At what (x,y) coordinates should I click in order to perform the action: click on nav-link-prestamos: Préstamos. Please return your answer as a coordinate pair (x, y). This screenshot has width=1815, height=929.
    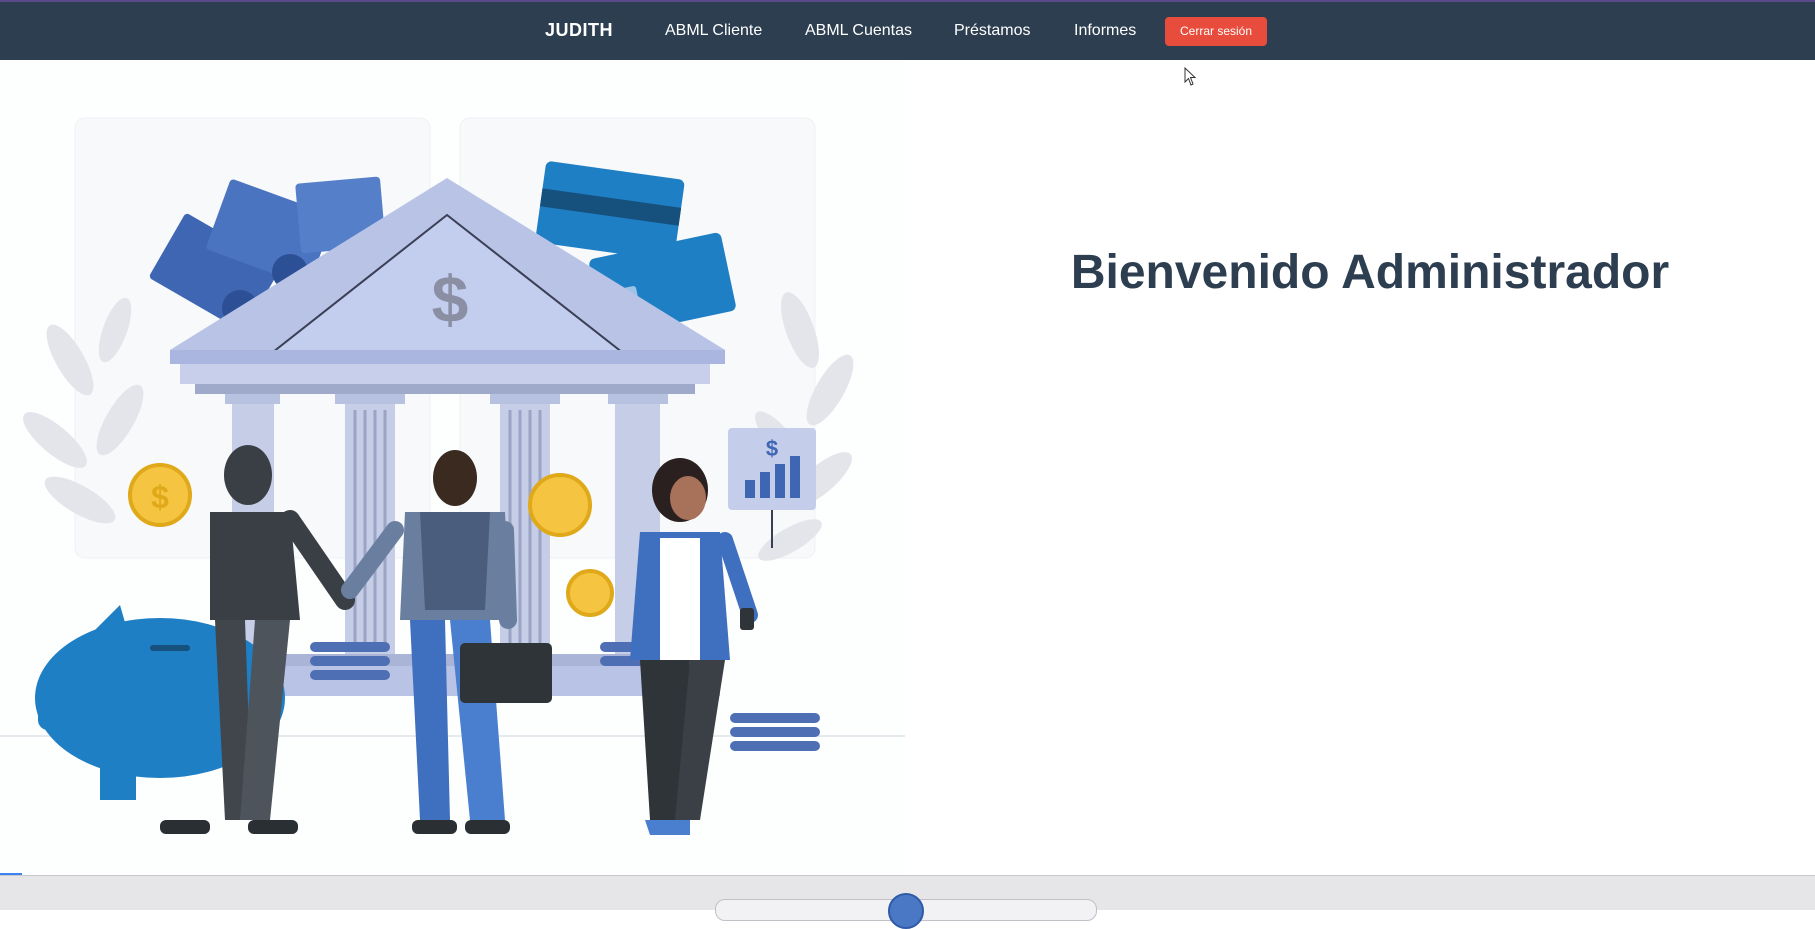
    Looking at the image, I should click on (992, 31).